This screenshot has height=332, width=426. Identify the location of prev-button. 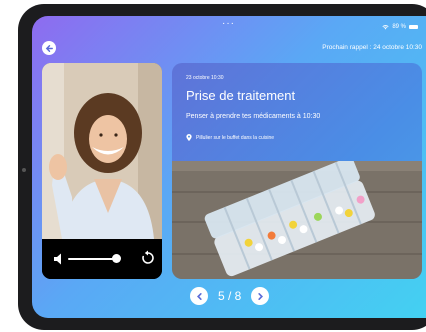
(199, 296).